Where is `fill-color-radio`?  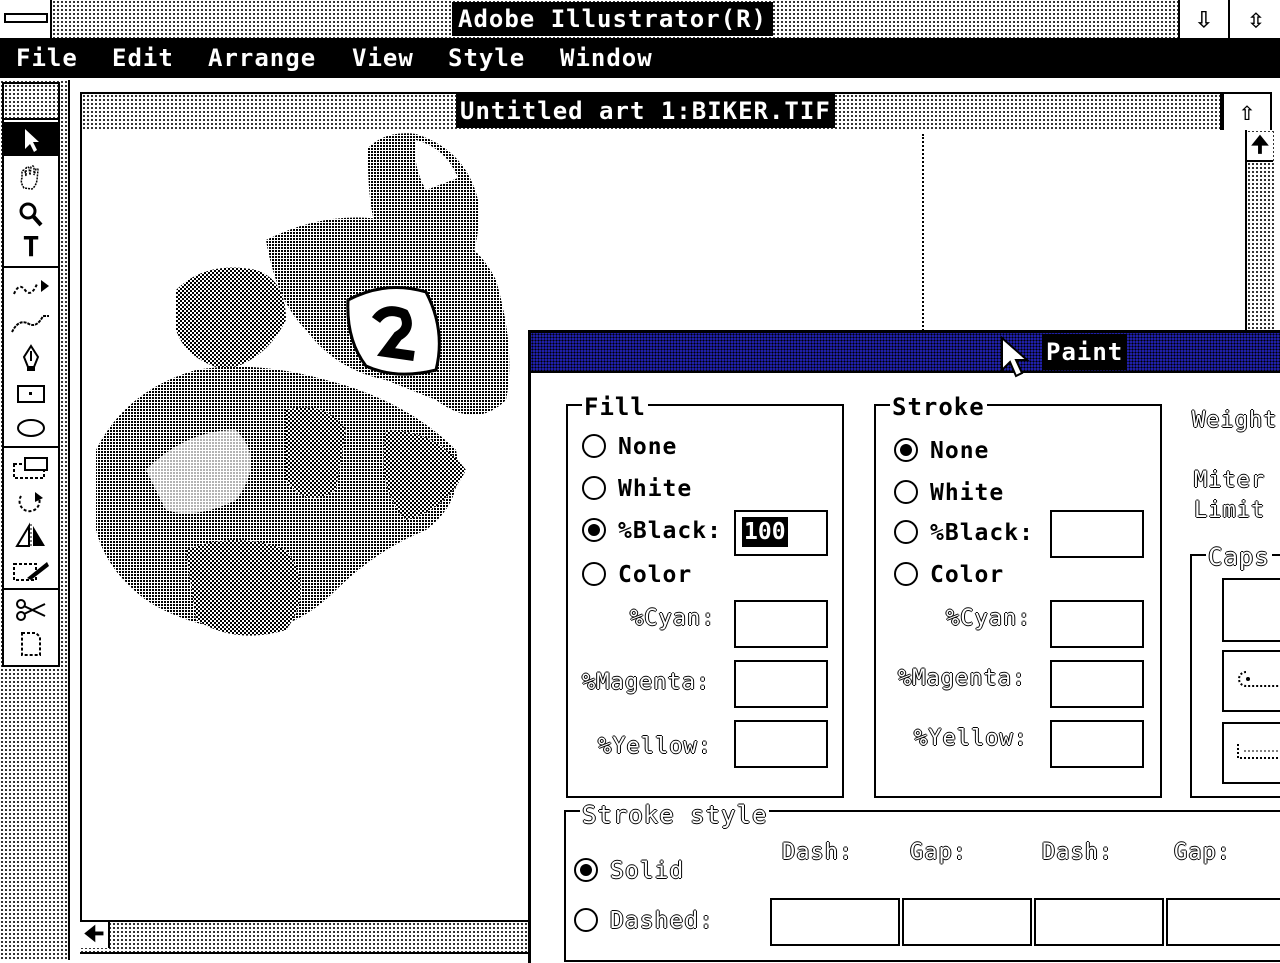 fill-color-radio is located at coordinates (594, 573).